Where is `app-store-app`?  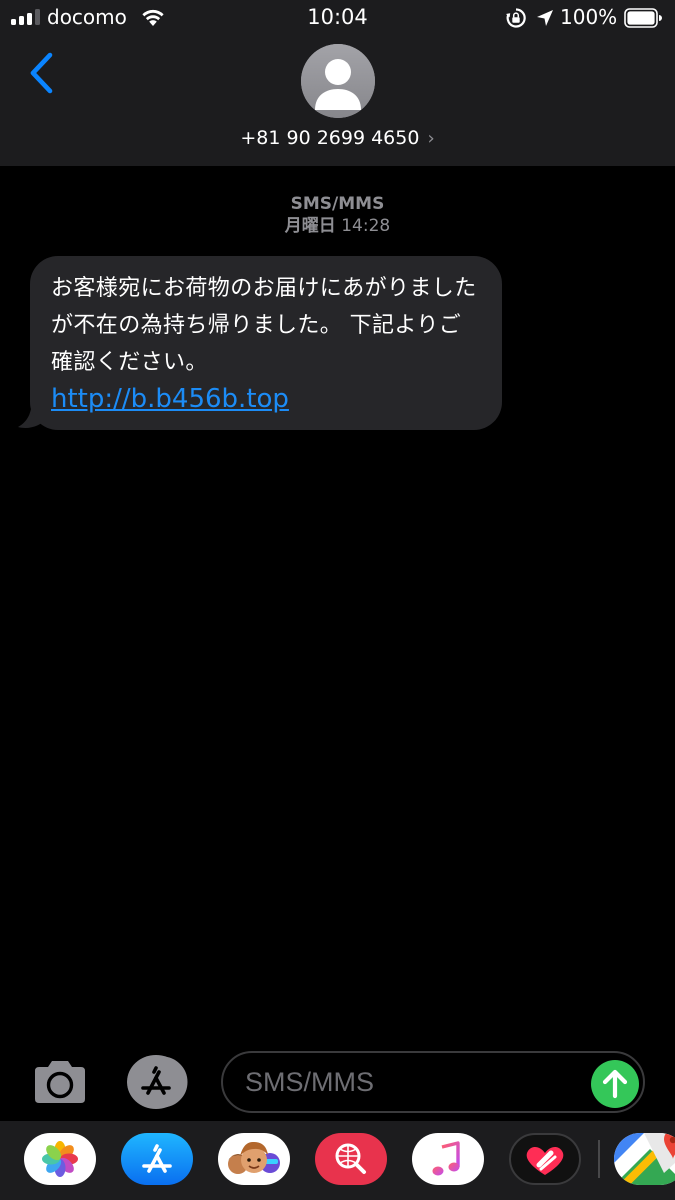 app-store-app is located at coordinates (157, 1159).